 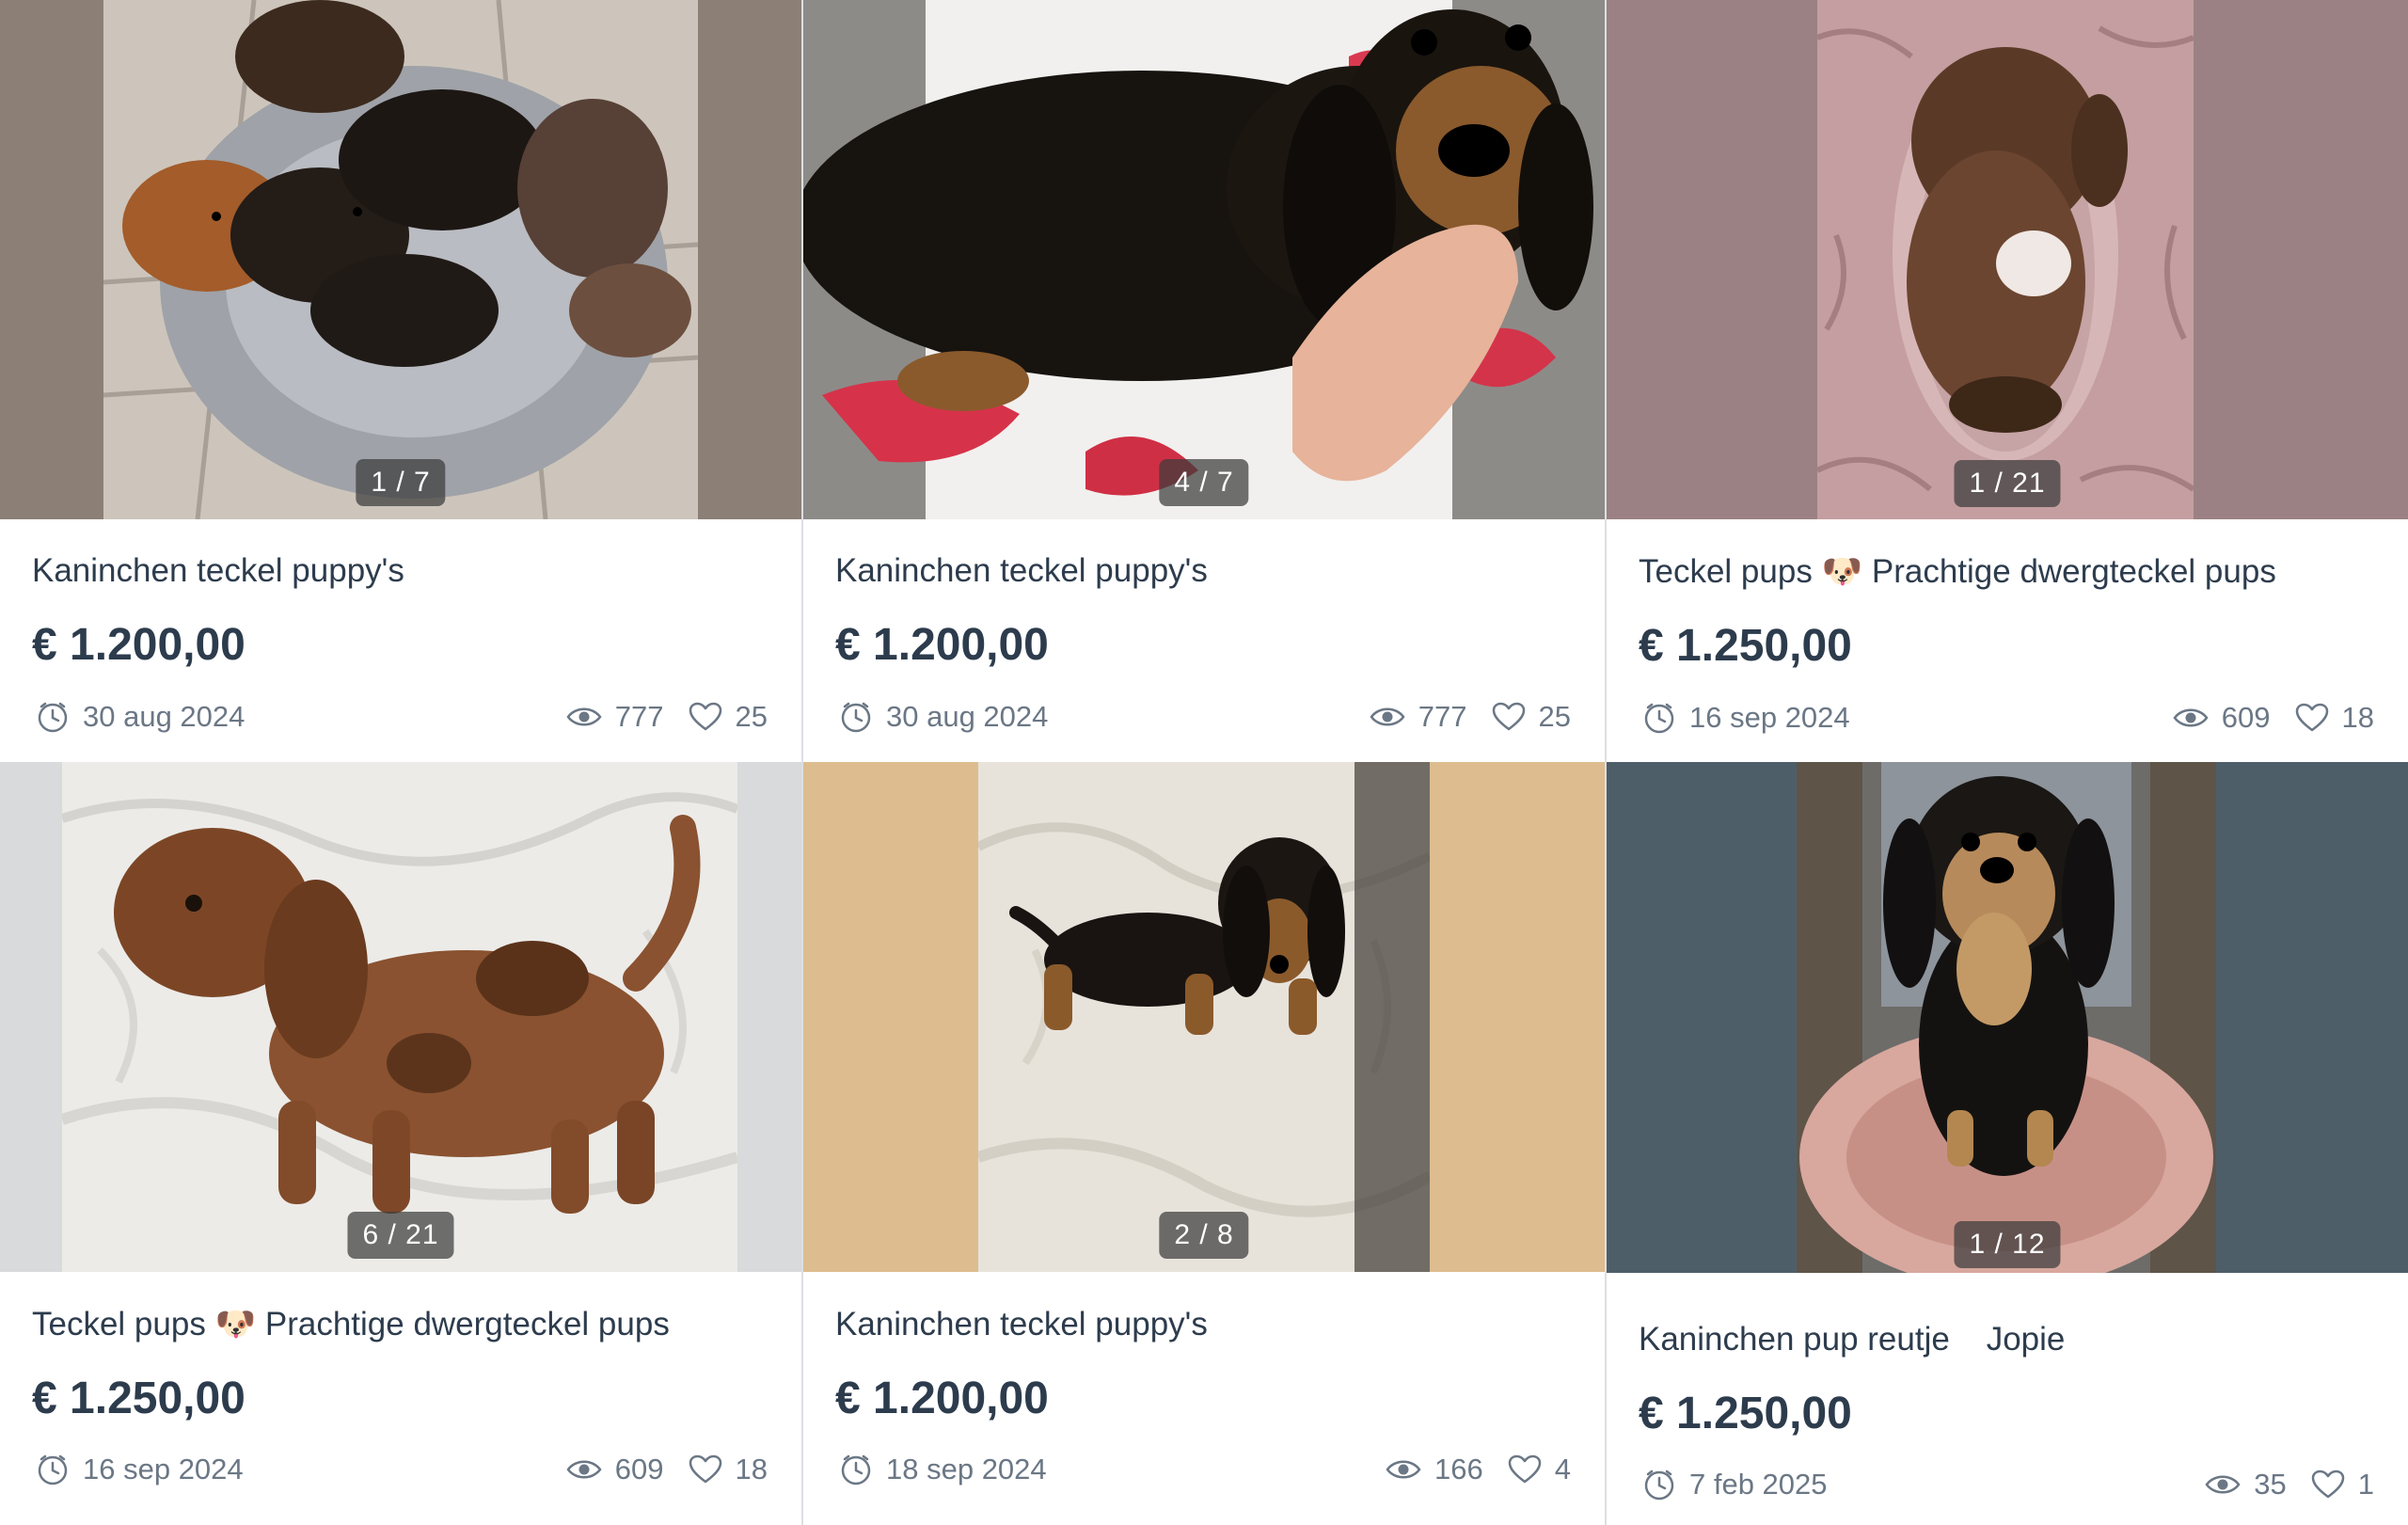 I want to click on photo-counter: 4 / 7, so click(x=1204, y=482).